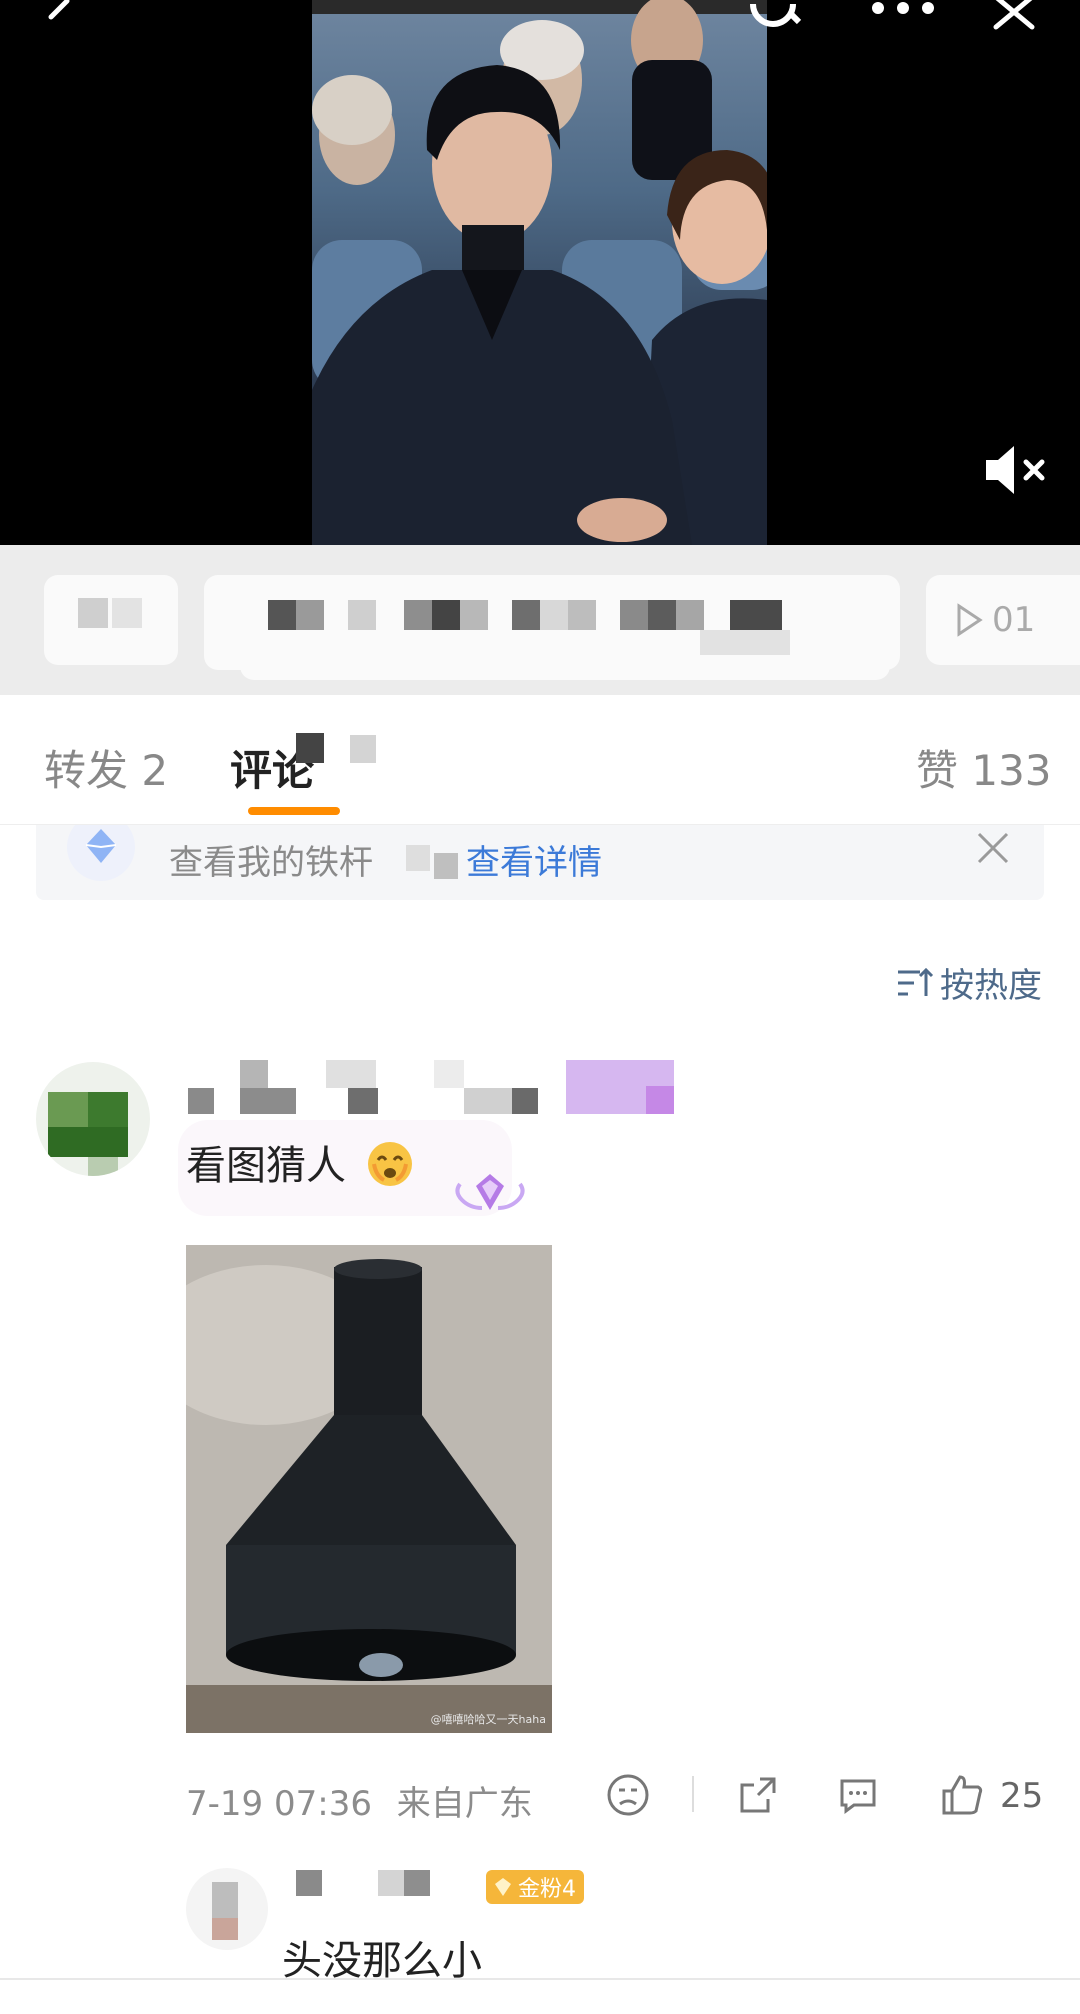  I want to click on like-icon, so click(962, 1795).